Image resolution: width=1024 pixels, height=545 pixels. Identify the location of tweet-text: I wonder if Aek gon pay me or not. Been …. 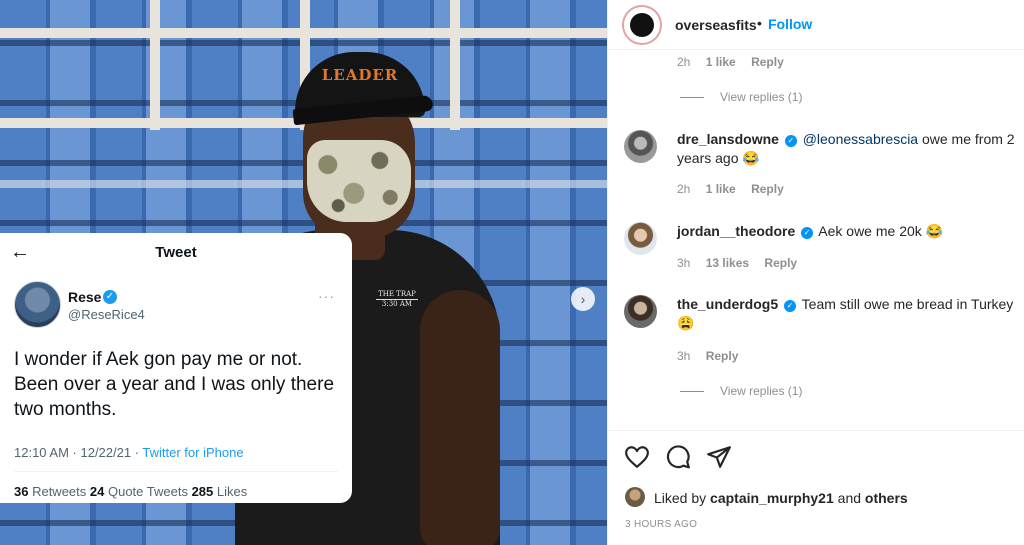
(174, 384).